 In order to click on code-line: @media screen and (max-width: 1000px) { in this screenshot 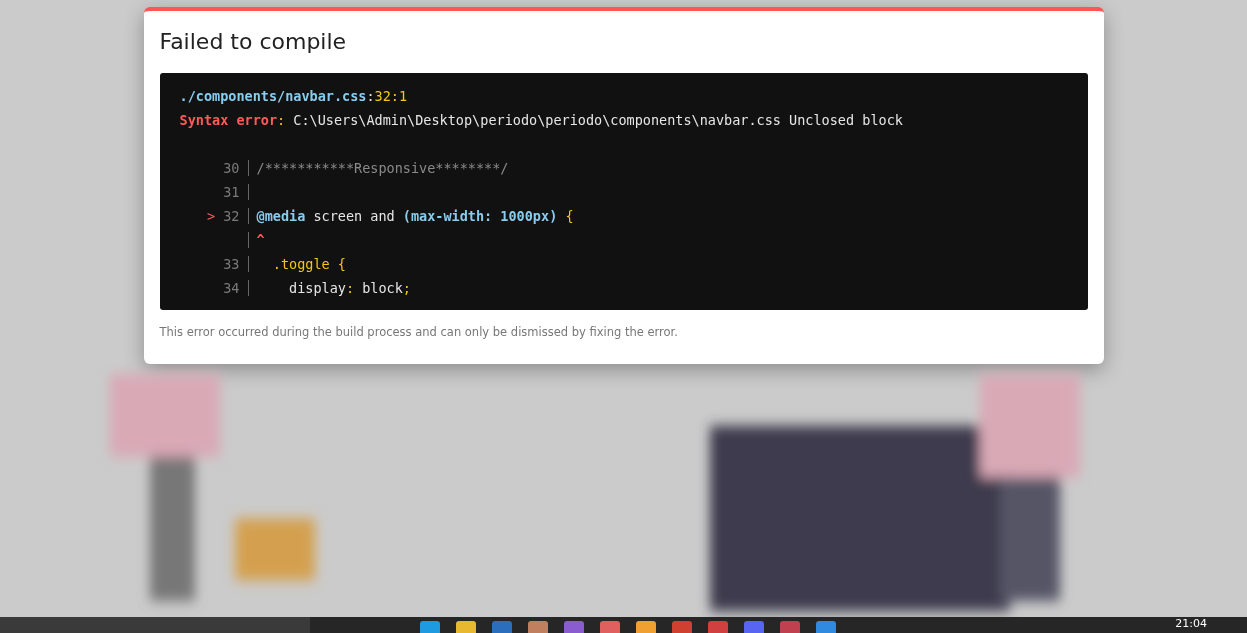, I will do `click(415, 217)`.